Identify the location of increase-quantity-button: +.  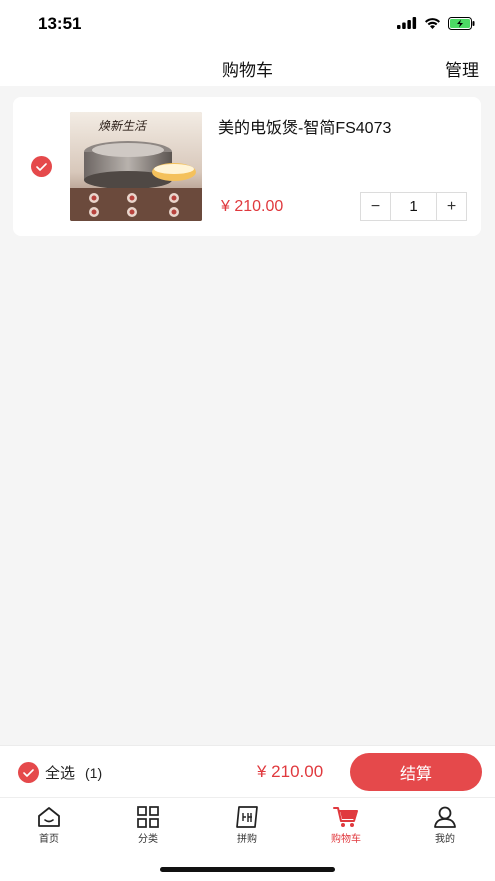
(451, 206).